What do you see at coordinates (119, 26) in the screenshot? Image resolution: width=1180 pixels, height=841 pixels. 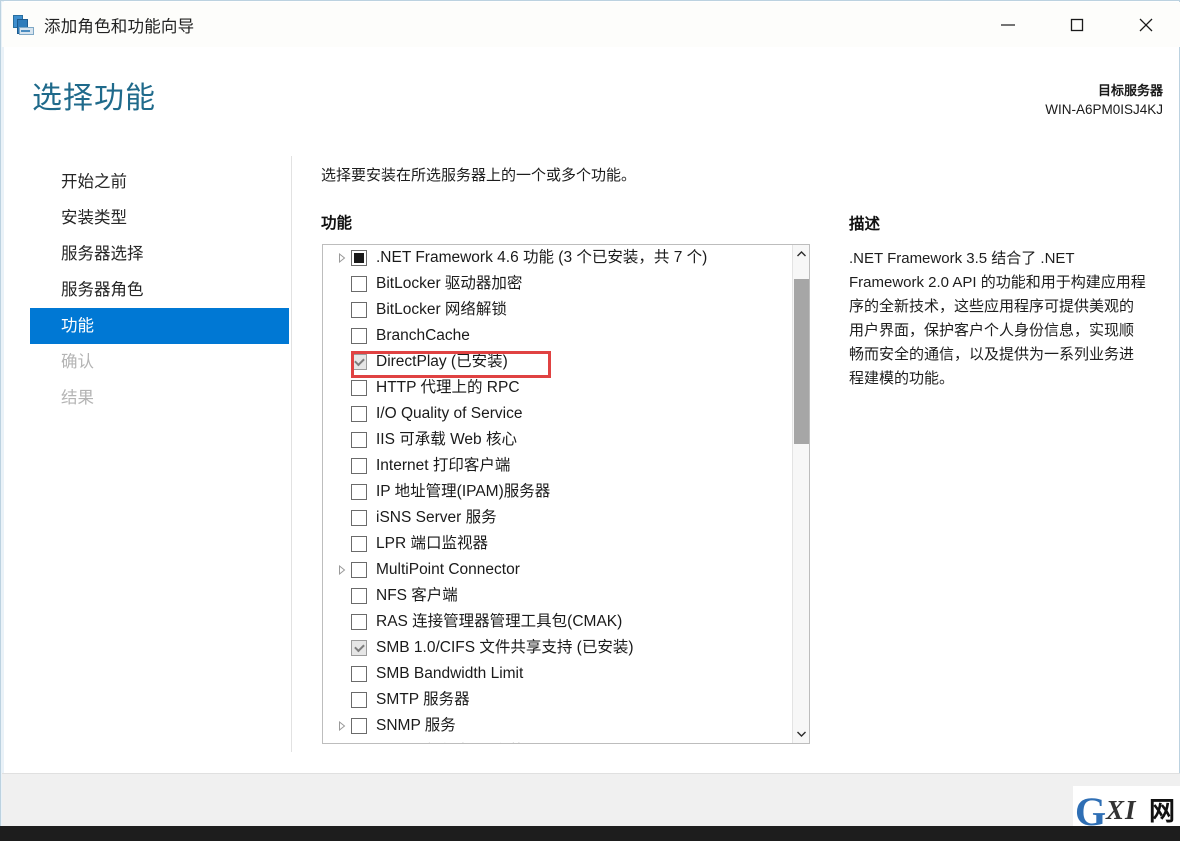 I see `window-title: 添加角色和功能向导` at bounding box center [119, 26].